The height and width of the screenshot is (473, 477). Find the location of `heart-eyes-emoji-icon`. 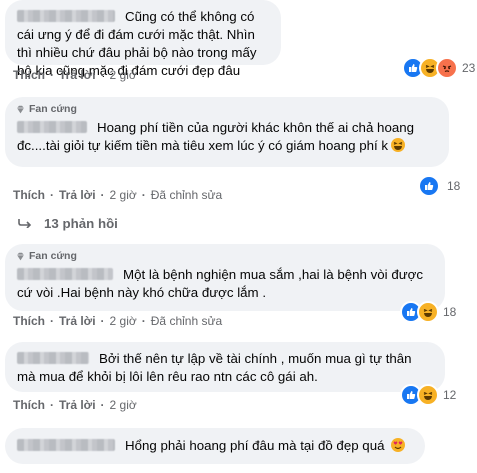

heart-eyes-emoji-icon is located at coordinates (397, 445).